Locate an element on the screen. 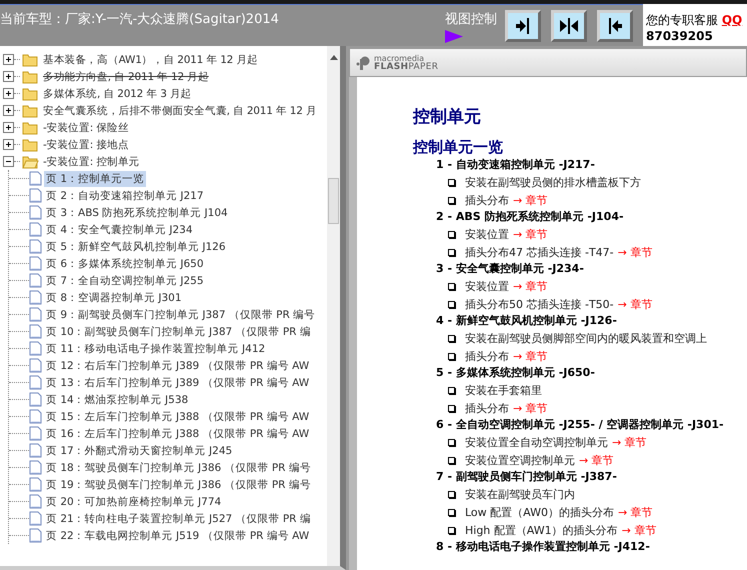 The width and height of the screenshot is (747, 570). tree-page-item: 页 20：可加热前座椅控制单元 J774 is located at coordinates (134, 502).